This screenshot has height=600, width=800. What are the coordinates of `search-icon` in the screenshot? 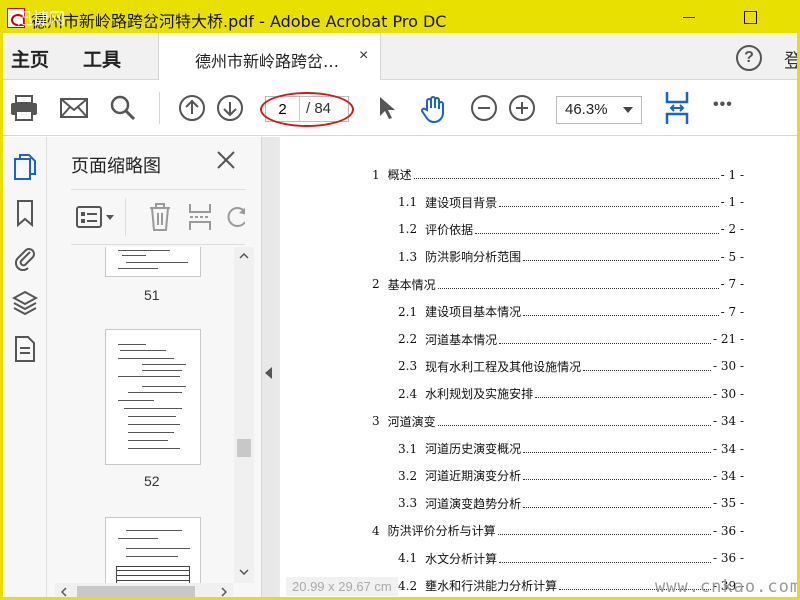 It's located at (123, 108).